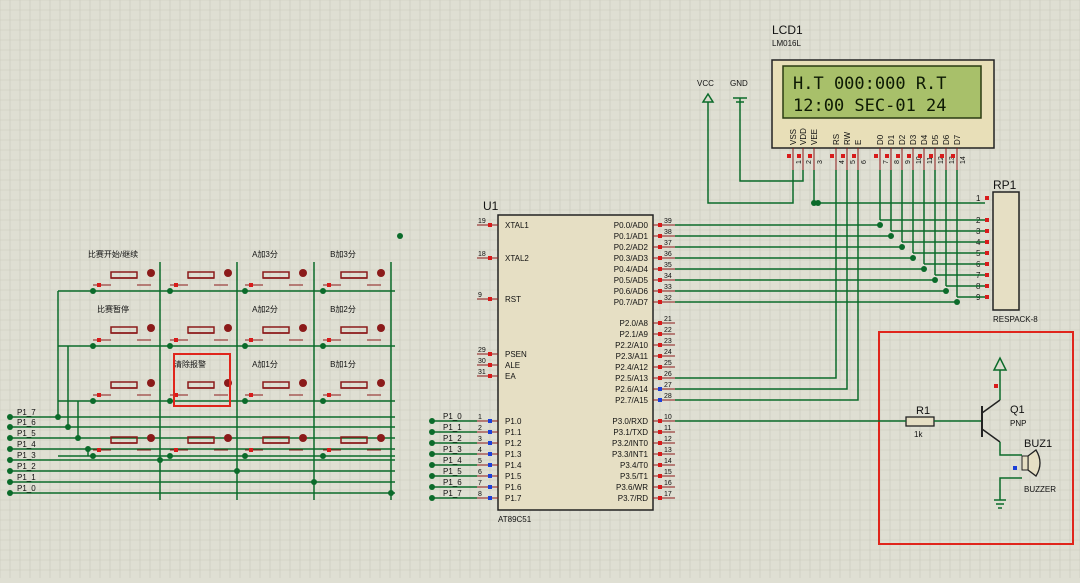 Image resolution: width=1080 pixels, height=583 pixels. What do you see at coordinates (668, 341) in the screenshot?
I see `mcu-pin-number: 23` at bounding box center [668, 341].